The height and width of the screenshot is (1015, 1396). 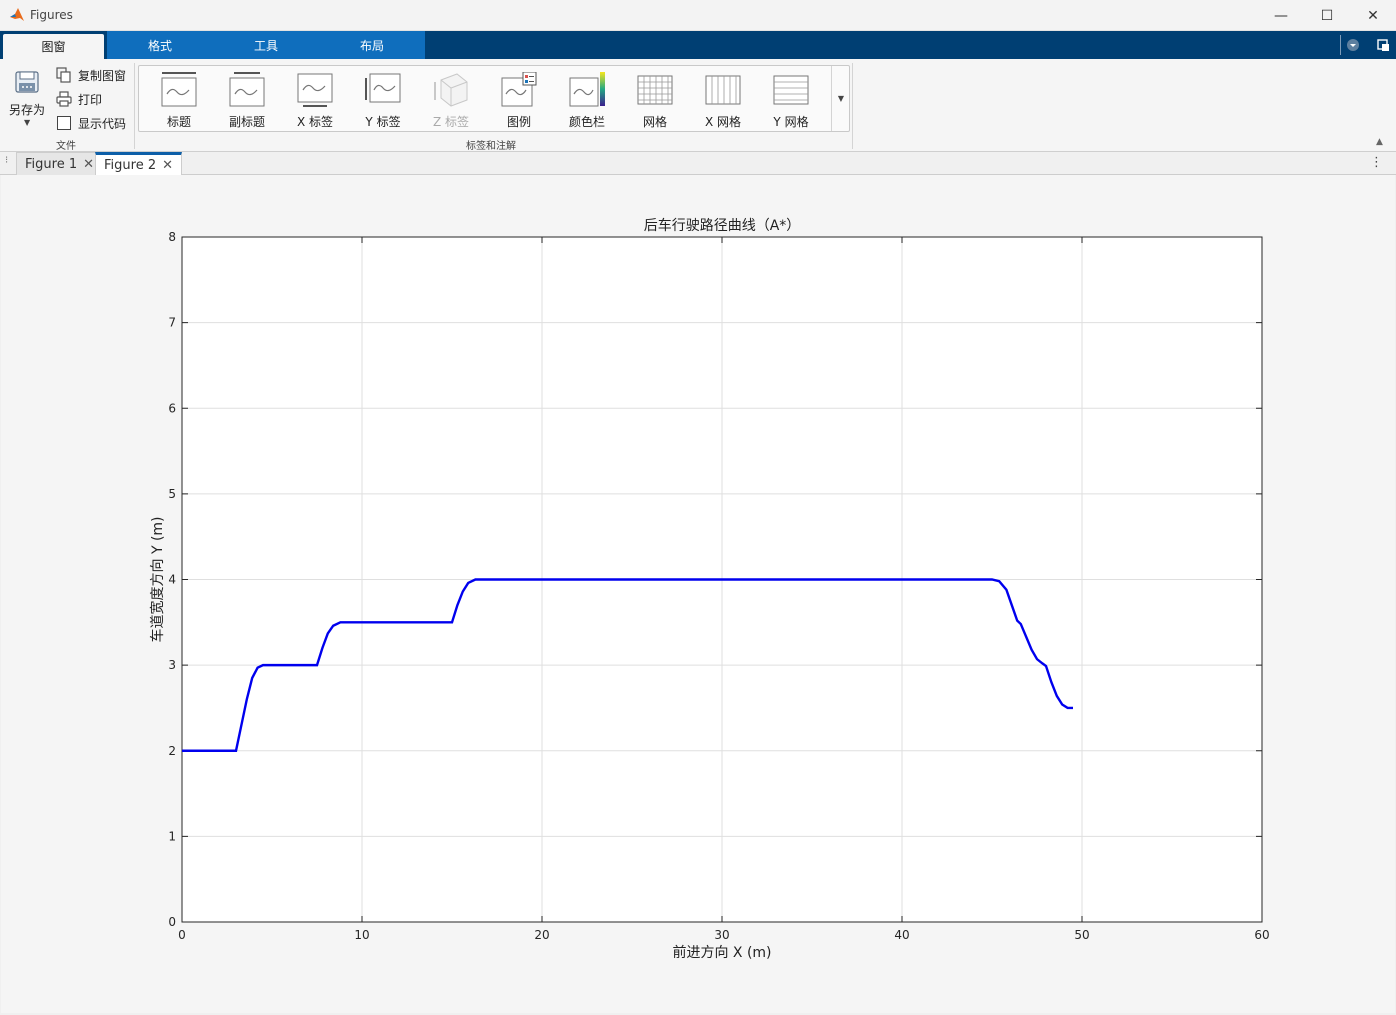 What do you see at coordinates (541, 935) in the screenshot?
I see `x-tick-label: 20` at bounding box center [541, 935].